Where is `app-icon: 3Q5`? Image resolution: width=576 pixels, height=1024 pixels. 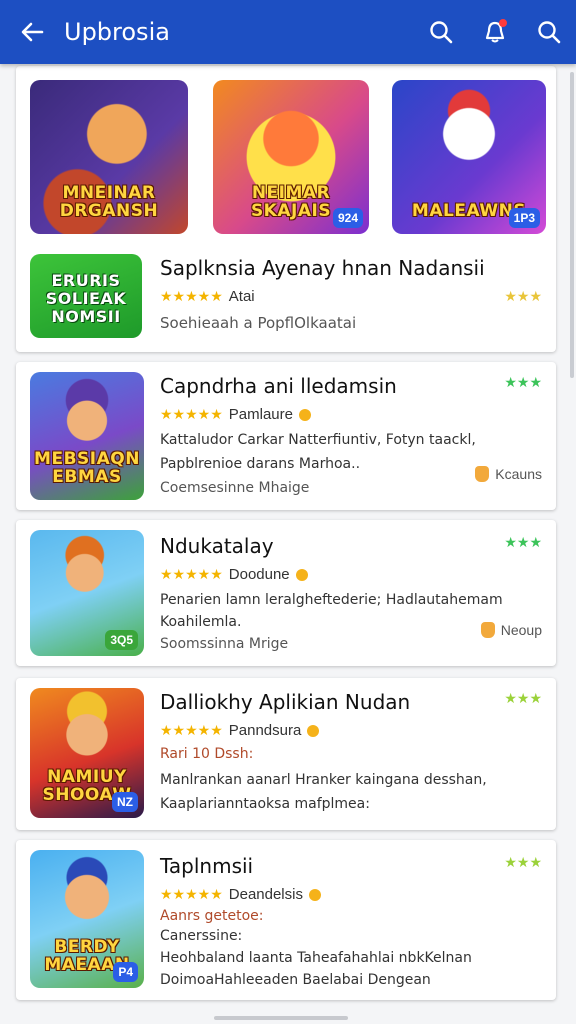
app-icon: 3Q5 is located at coordinates (87, 593).